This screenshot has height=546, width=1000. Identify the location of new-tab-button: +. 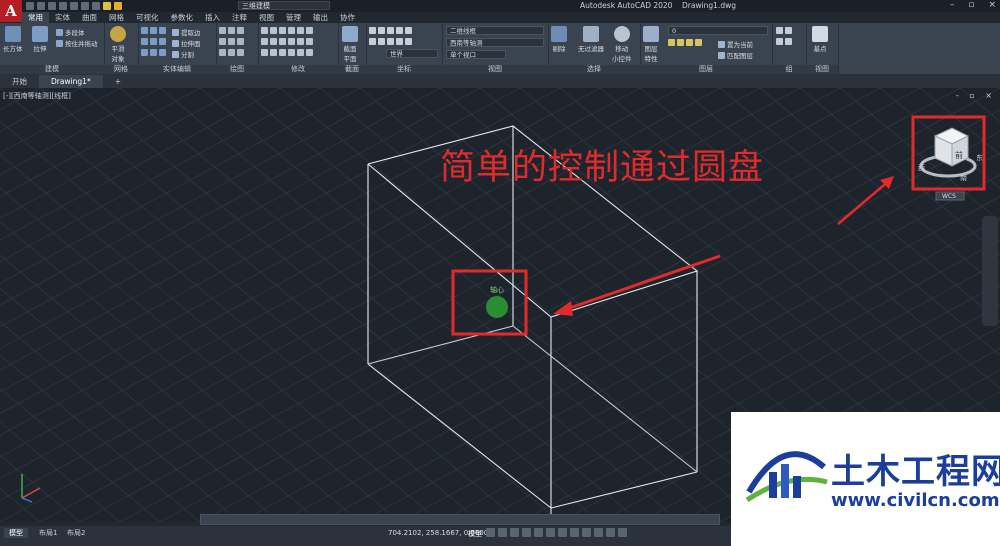
(118, 81).